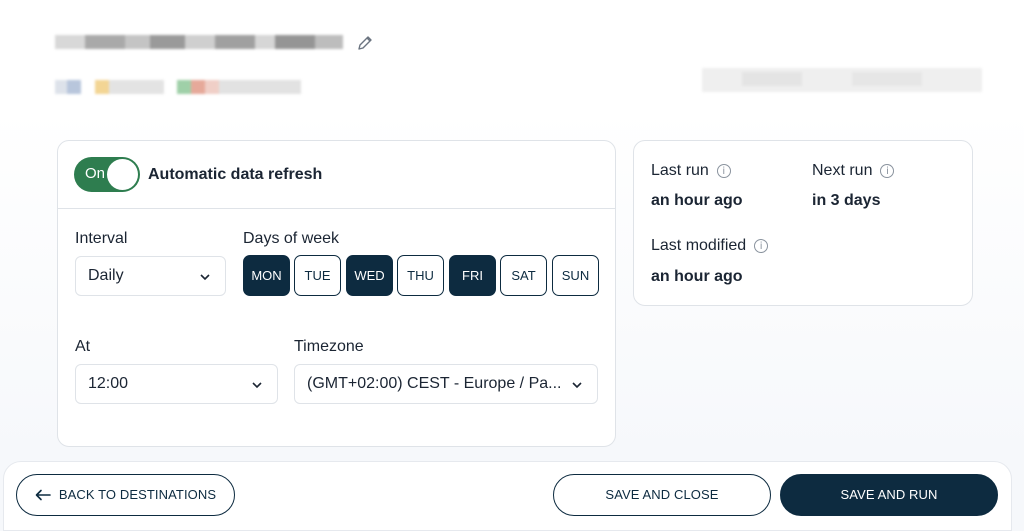 The width and height of the screenshot is (1024, 531). I want to click on arrow-left-icon, so click(43, 494).